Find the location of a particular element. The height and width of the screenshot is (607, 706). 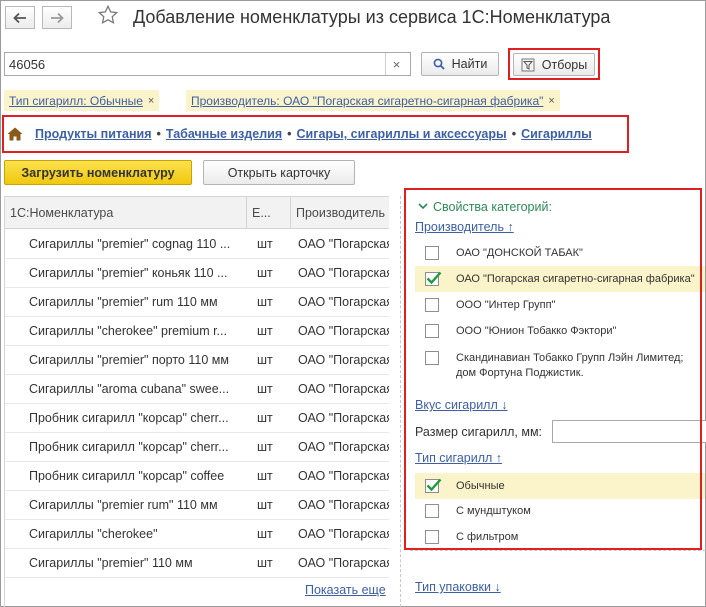

search-box: × is located at coordinates (207, 64).